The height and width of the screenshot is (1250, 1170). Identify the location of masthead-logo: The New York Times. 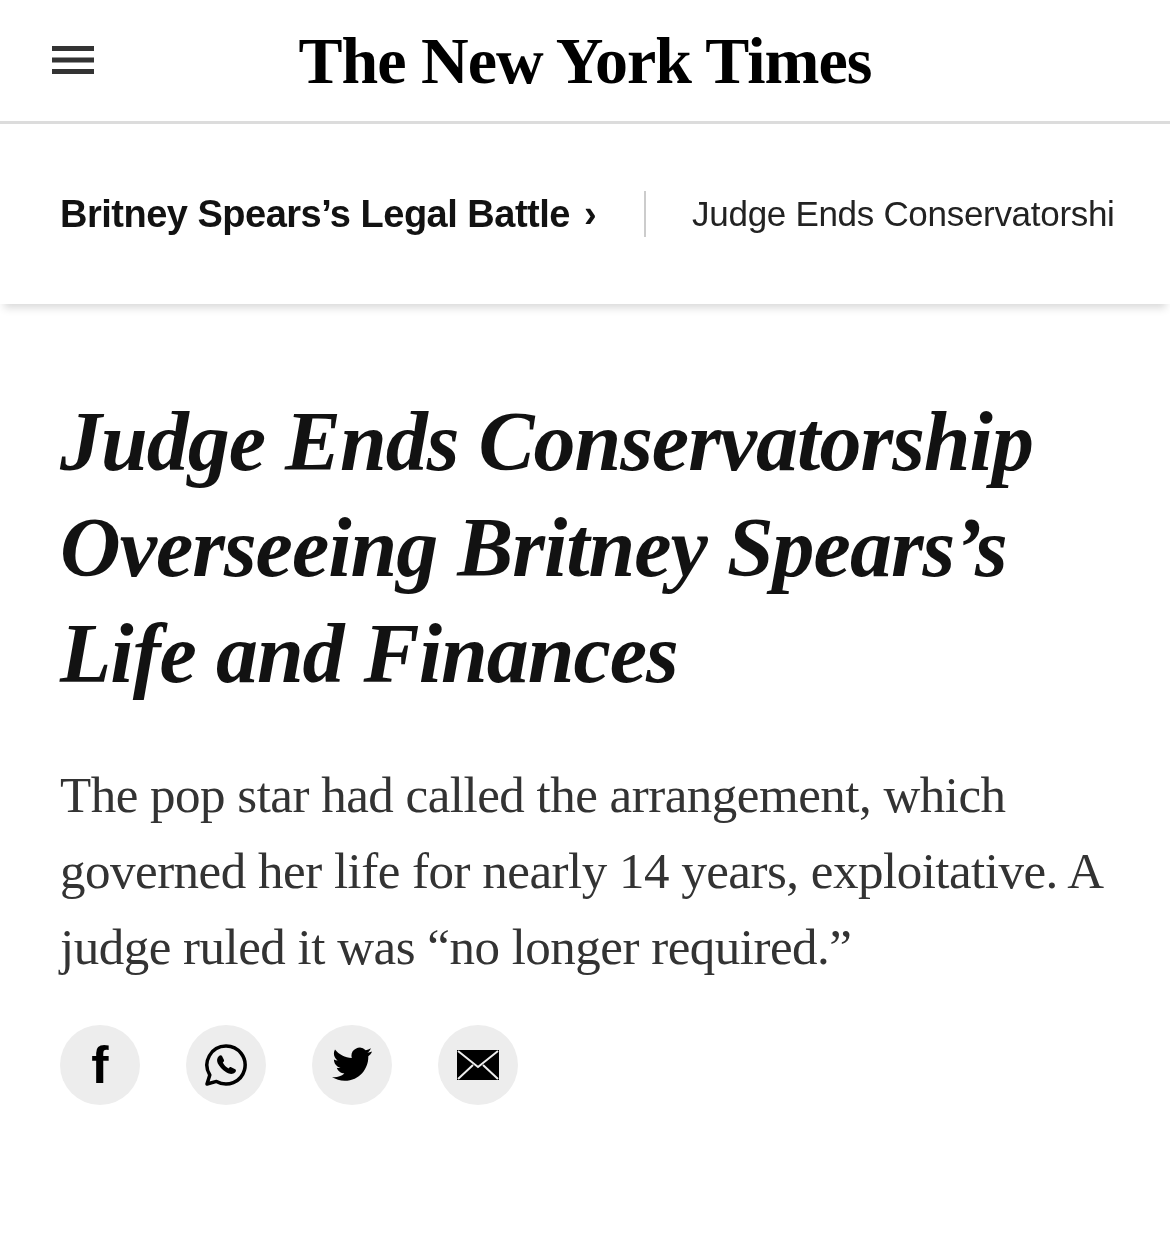
(585, 60).